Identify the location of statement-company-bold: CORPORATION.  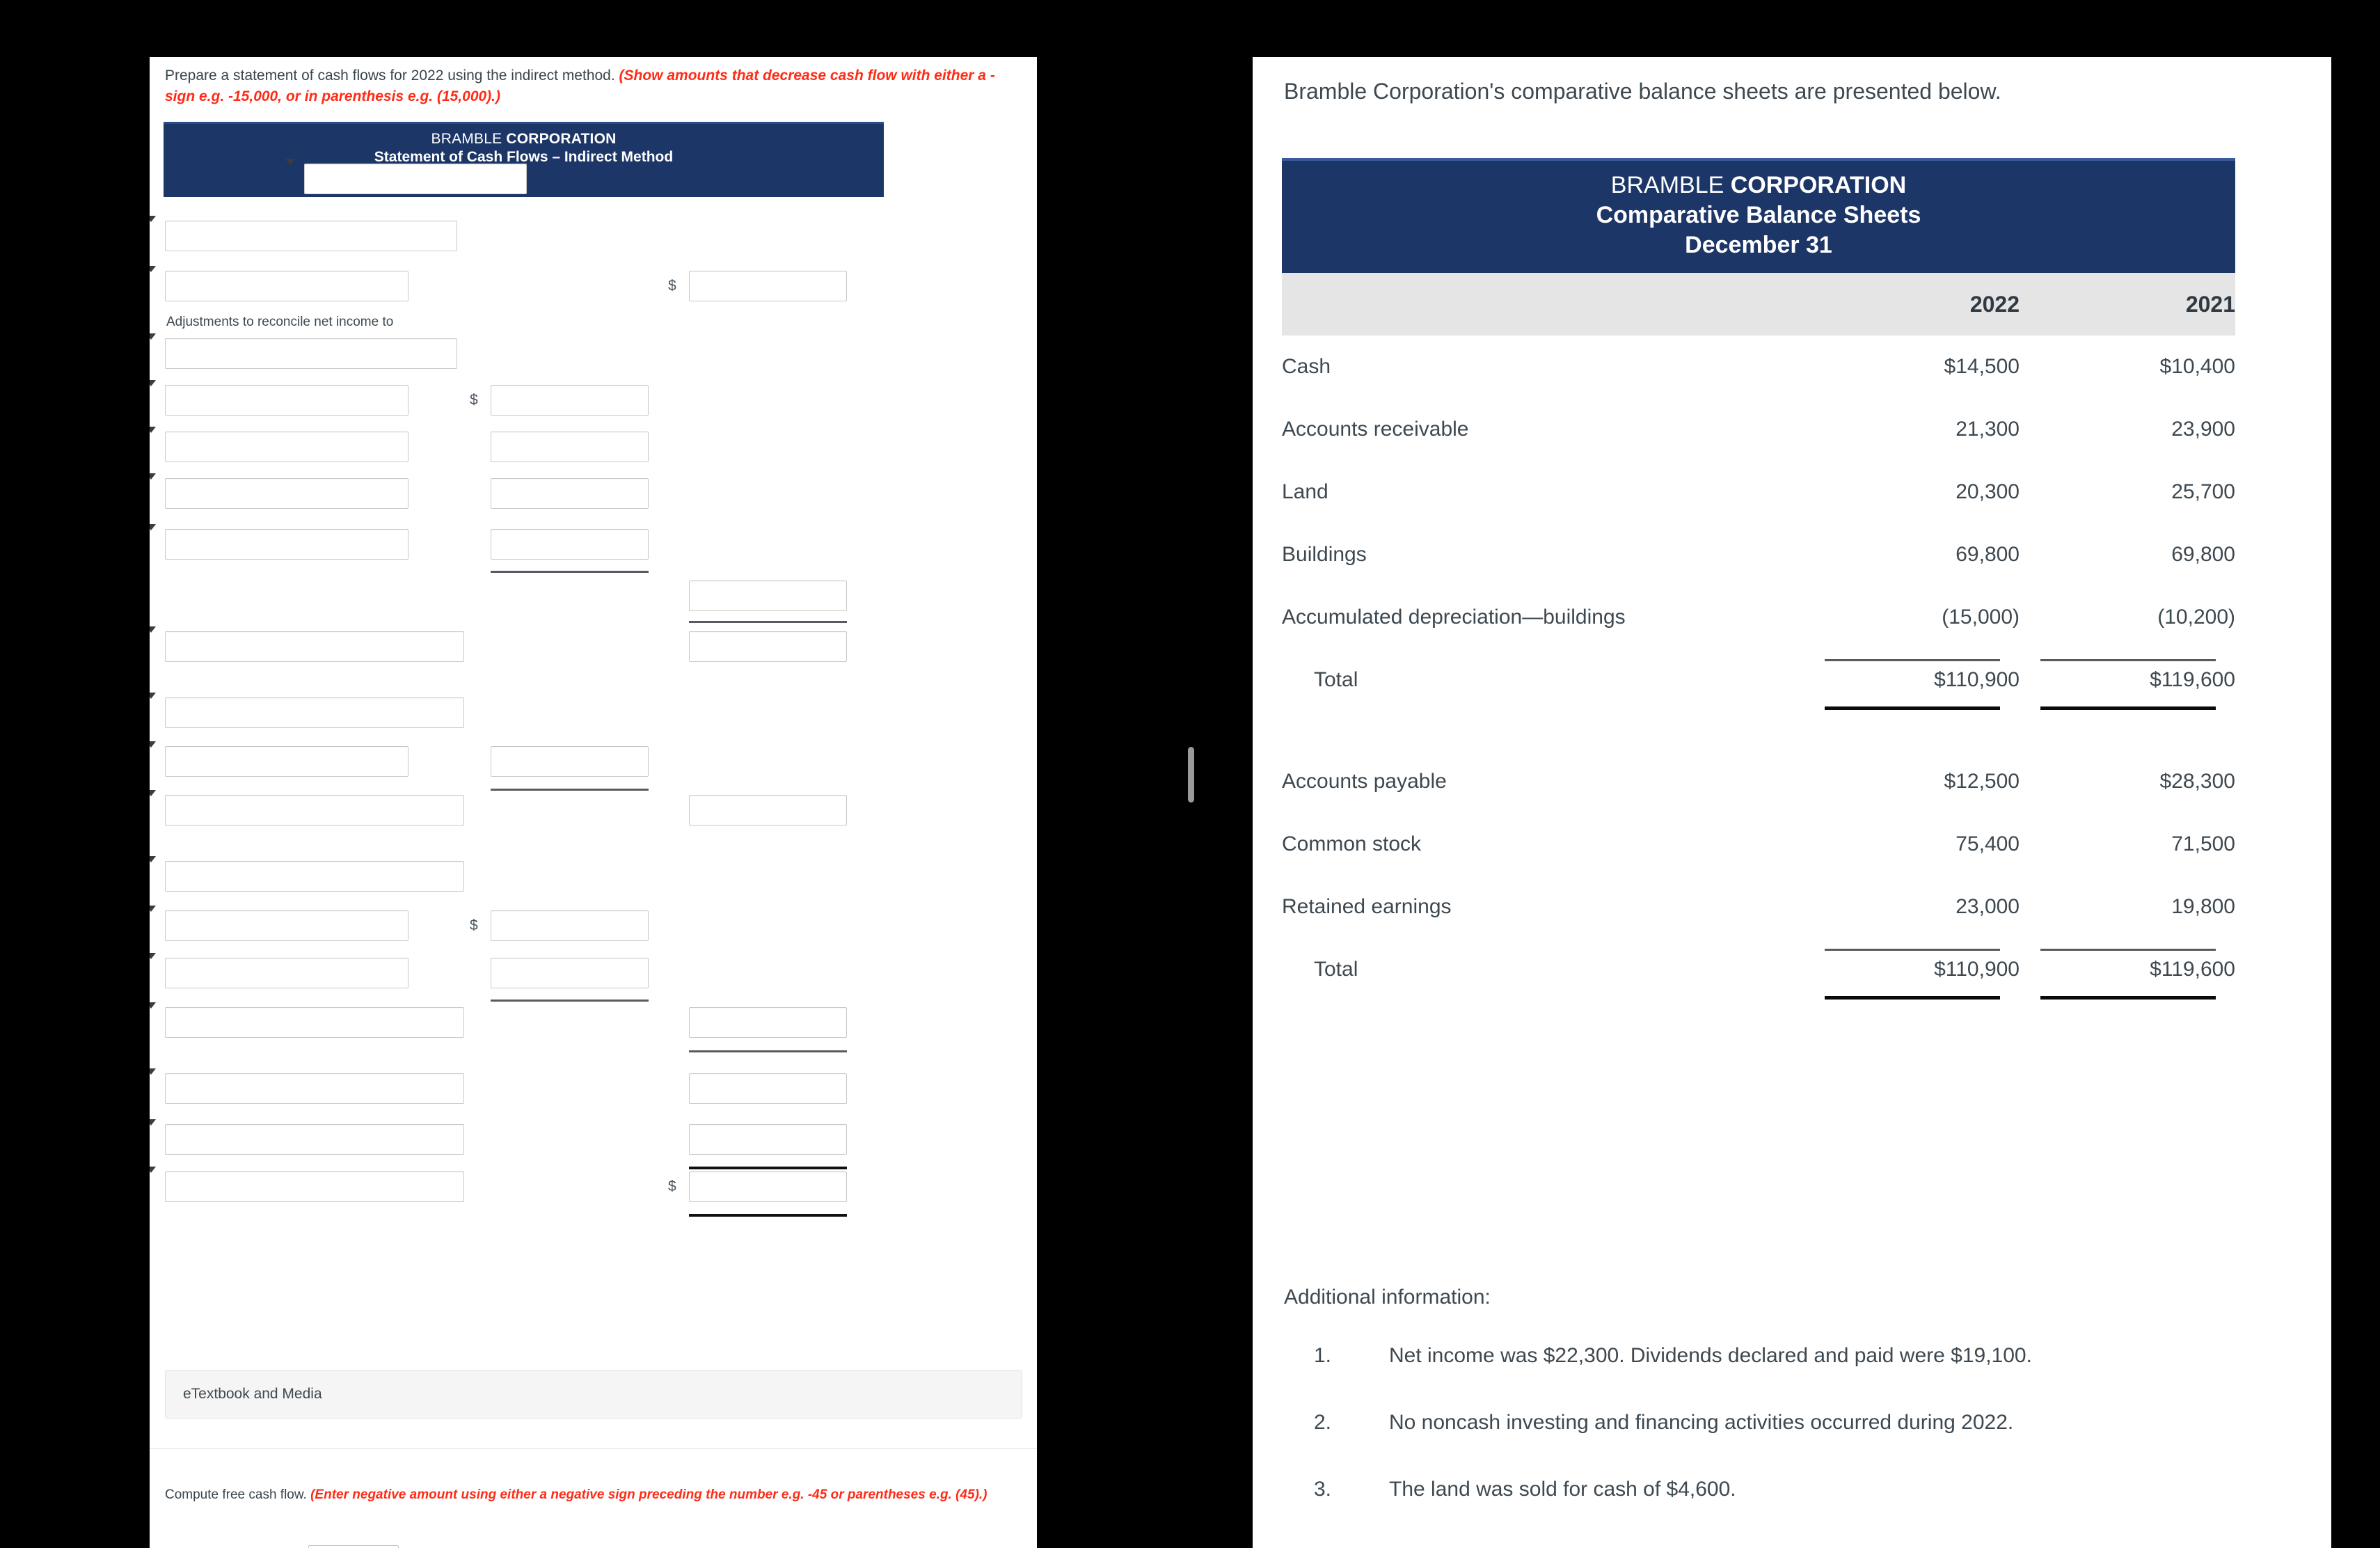
(561, 139).